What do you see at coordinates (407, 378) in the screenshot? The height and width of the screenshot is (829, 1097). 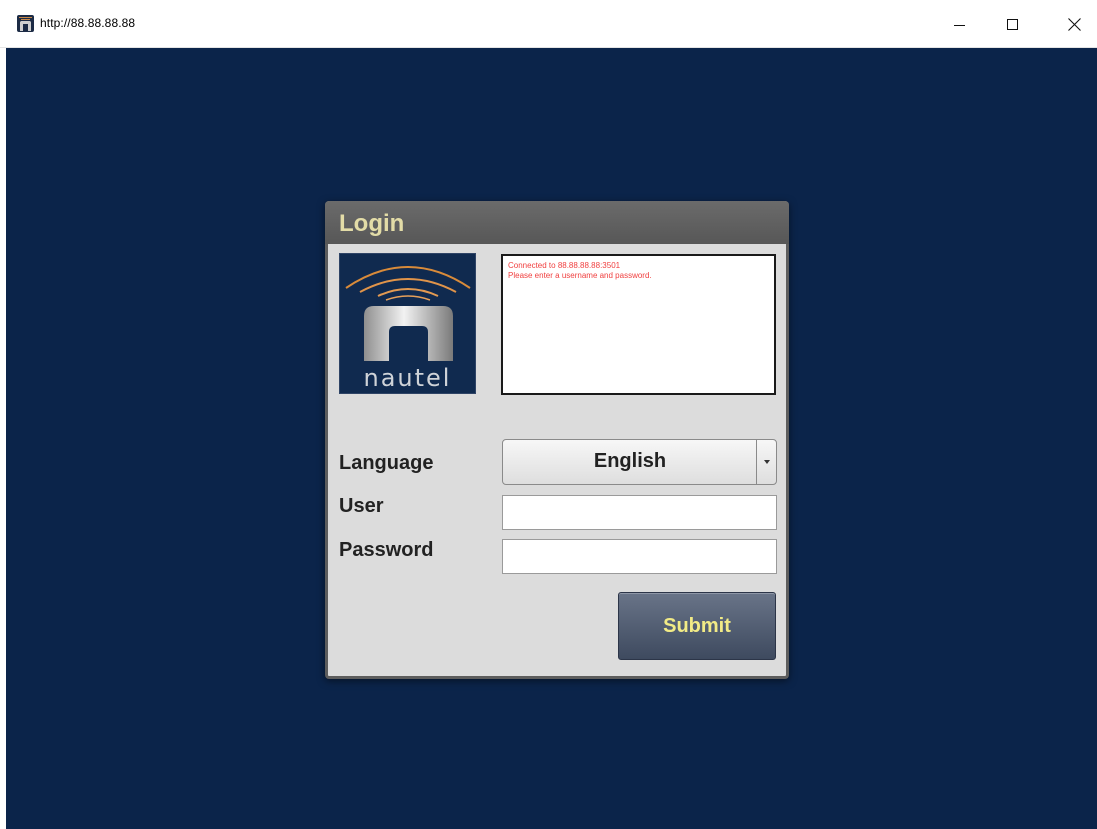 I see `logo-text: nautel` at bounding box center [407, 378].